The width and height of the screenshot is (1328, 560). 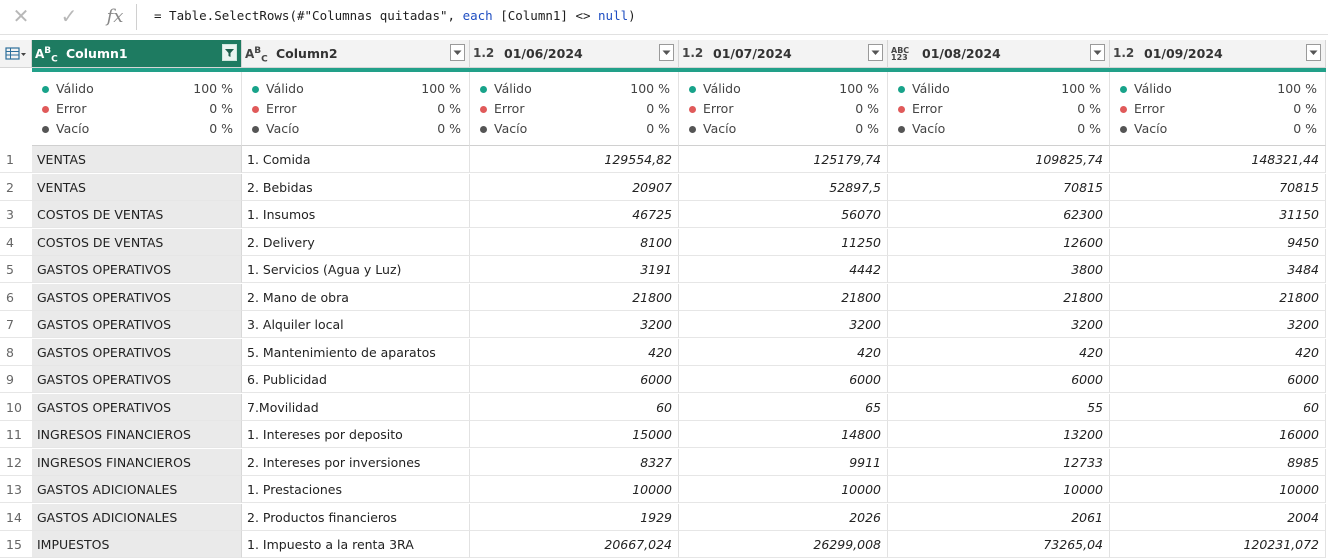 What do you see at coordinates (999, 517) in the screenshot?
I see `table-cell: 2061` at bounding box center [999, 517].